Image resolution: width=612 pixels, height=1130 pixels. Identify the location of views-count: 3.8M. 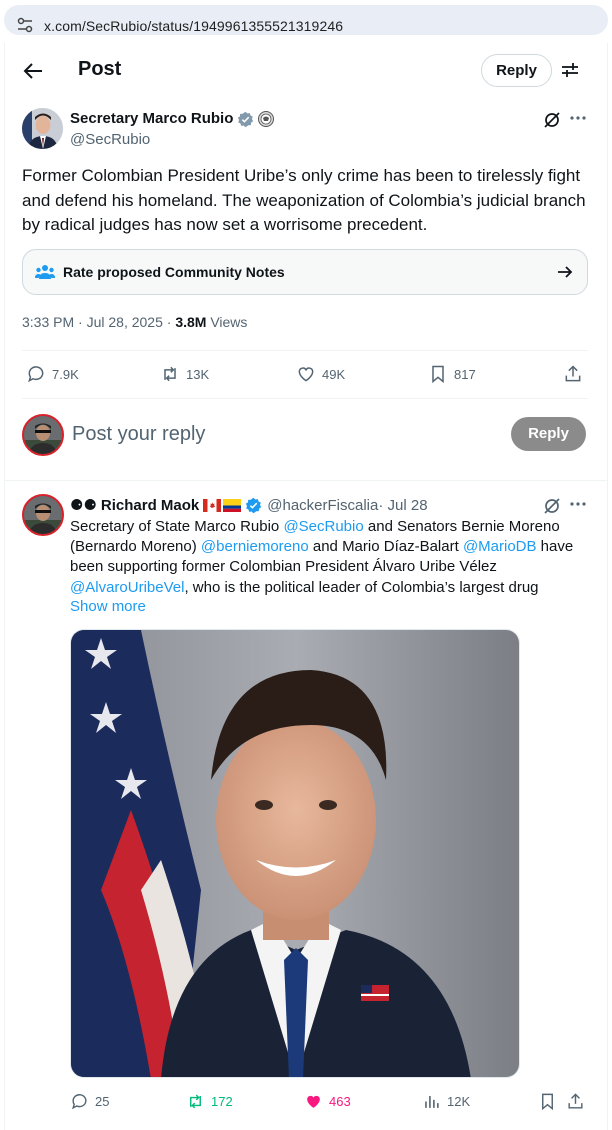
(191, 322).